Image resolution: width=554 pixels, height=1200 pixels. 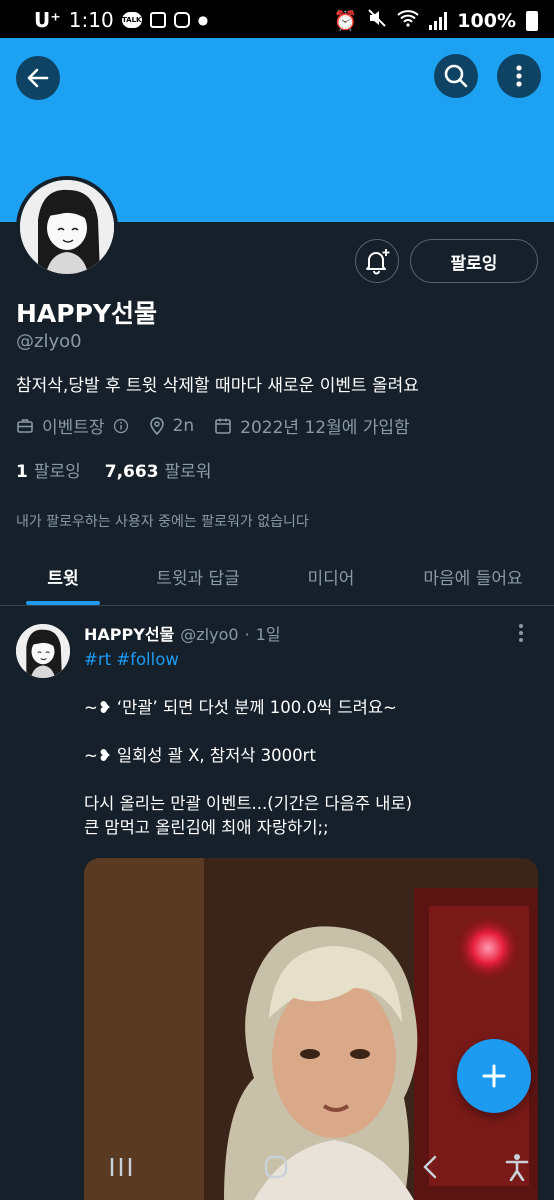 What do you see at coordinates (73, 428) in the screenshot?
I see `profile-category: 이벤트장` at bounding box center [73, 428].